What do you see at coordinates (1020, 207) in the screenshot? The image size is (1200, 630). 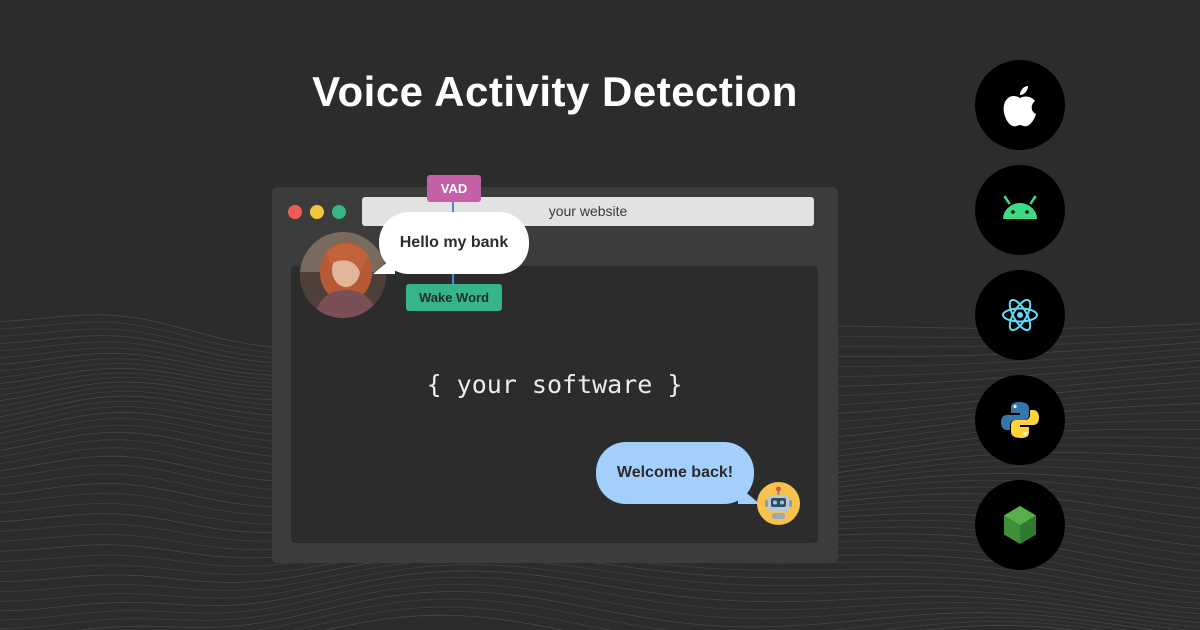 I see `android-icon` at bounding box center [1020, 207].